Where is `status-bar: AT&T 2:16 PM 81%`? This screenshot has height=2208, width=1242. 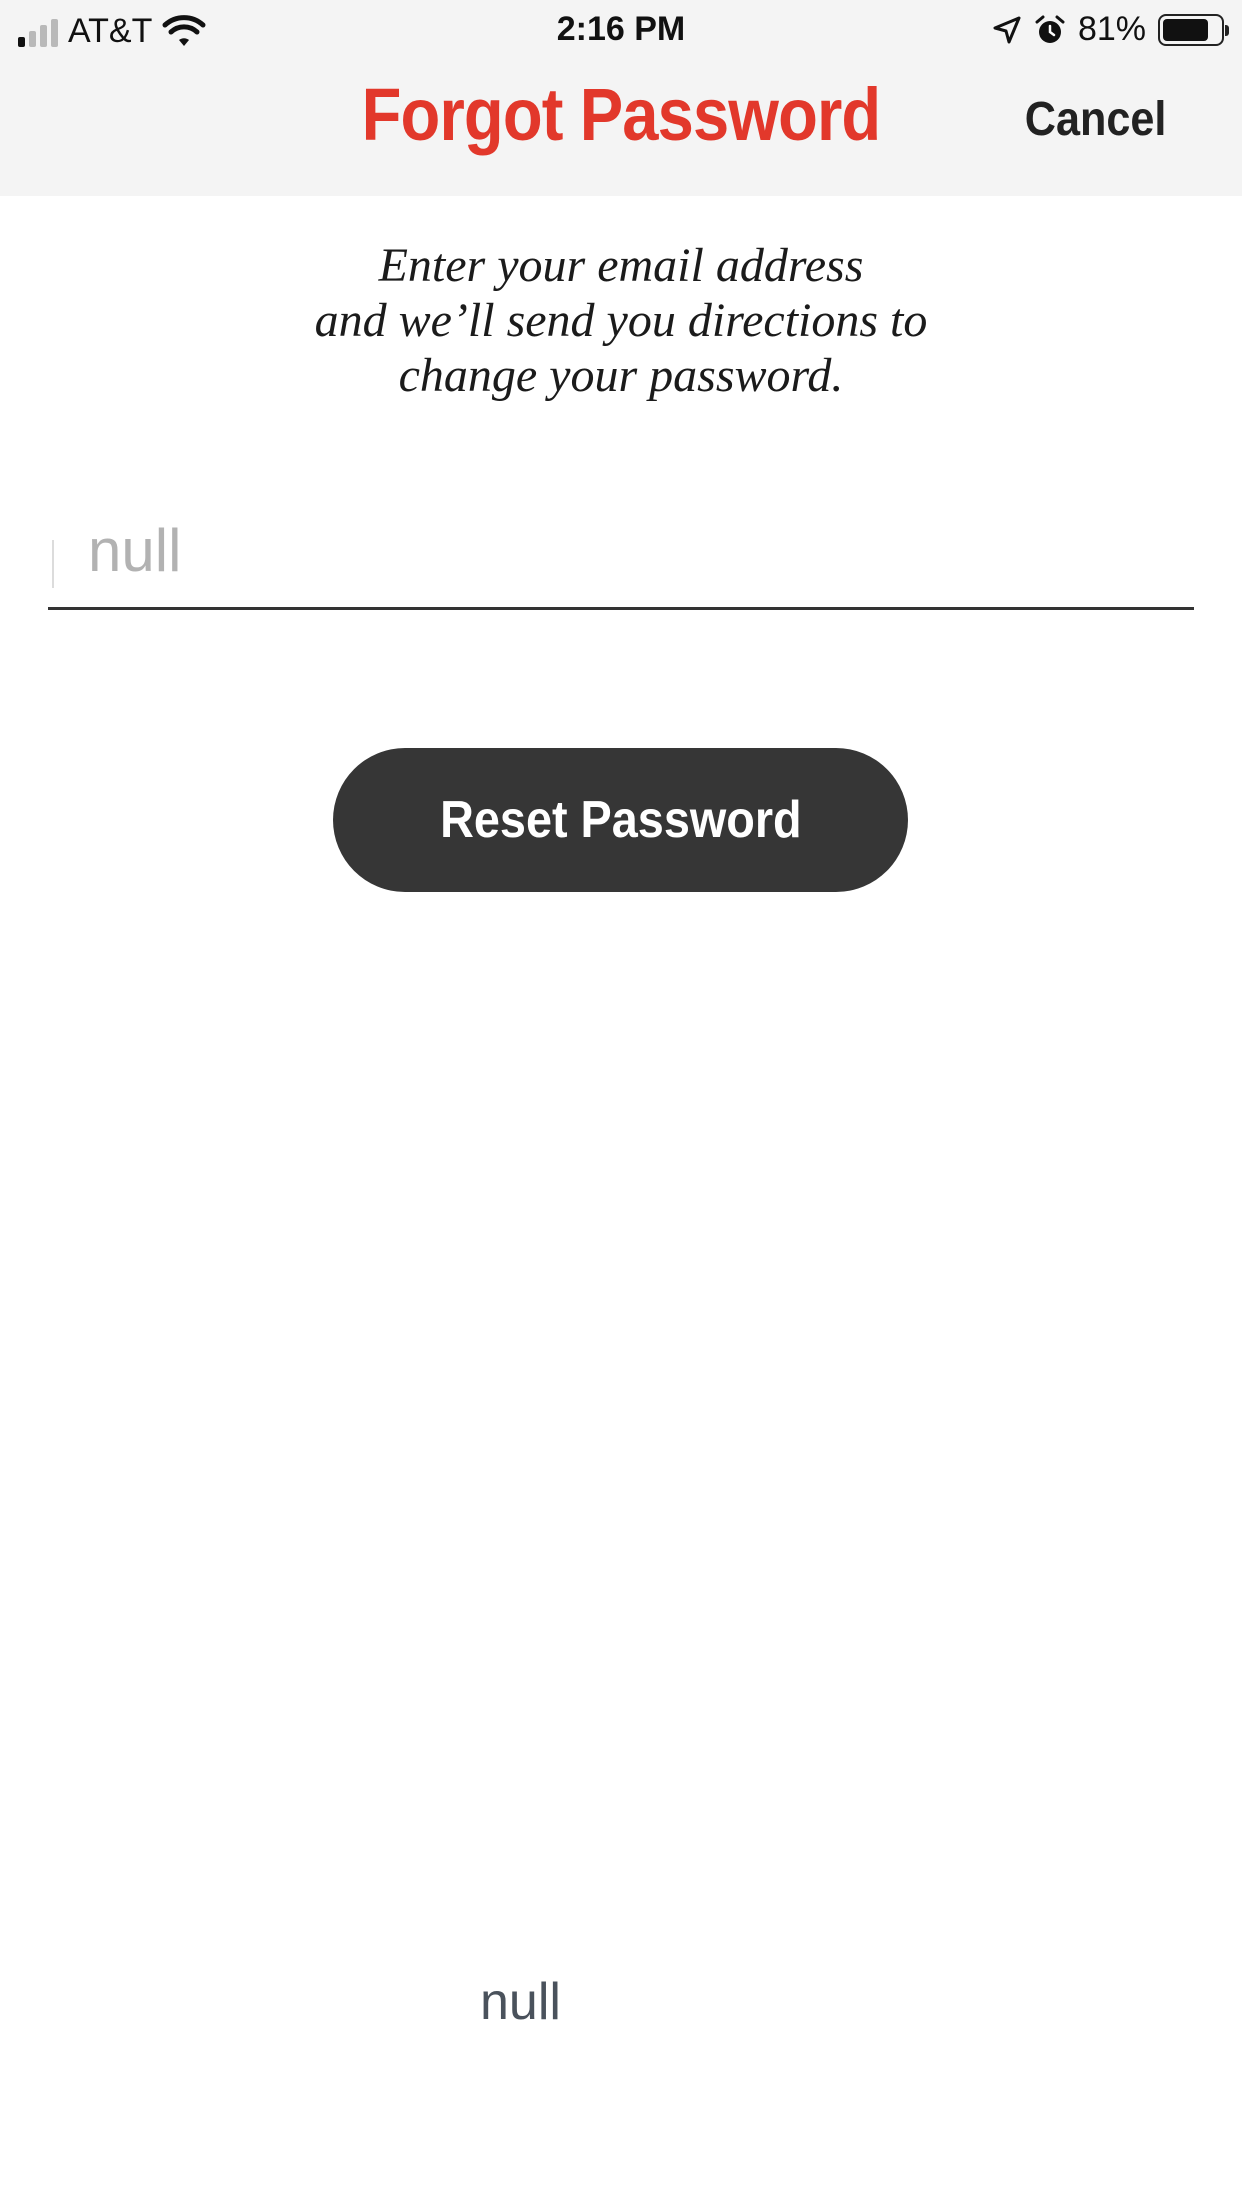 status-bar: AT&T 2:16 PM 81% is located at coordinates (621, 31).